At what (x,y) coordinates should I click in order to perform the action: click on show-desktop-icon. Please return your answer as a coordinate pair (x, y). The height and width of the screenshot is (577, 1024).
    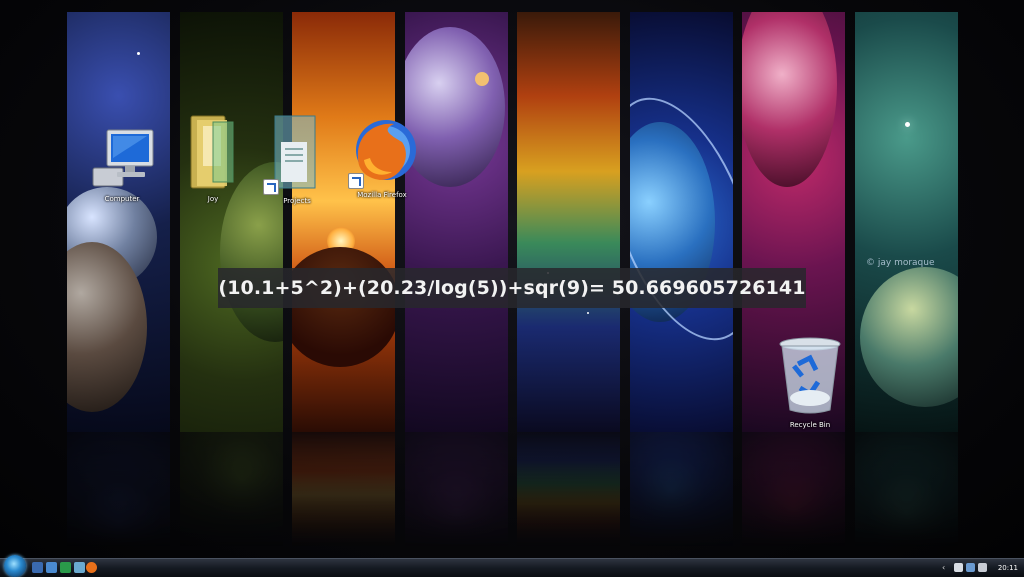
    Looking at the image, I should click on (37, 567).